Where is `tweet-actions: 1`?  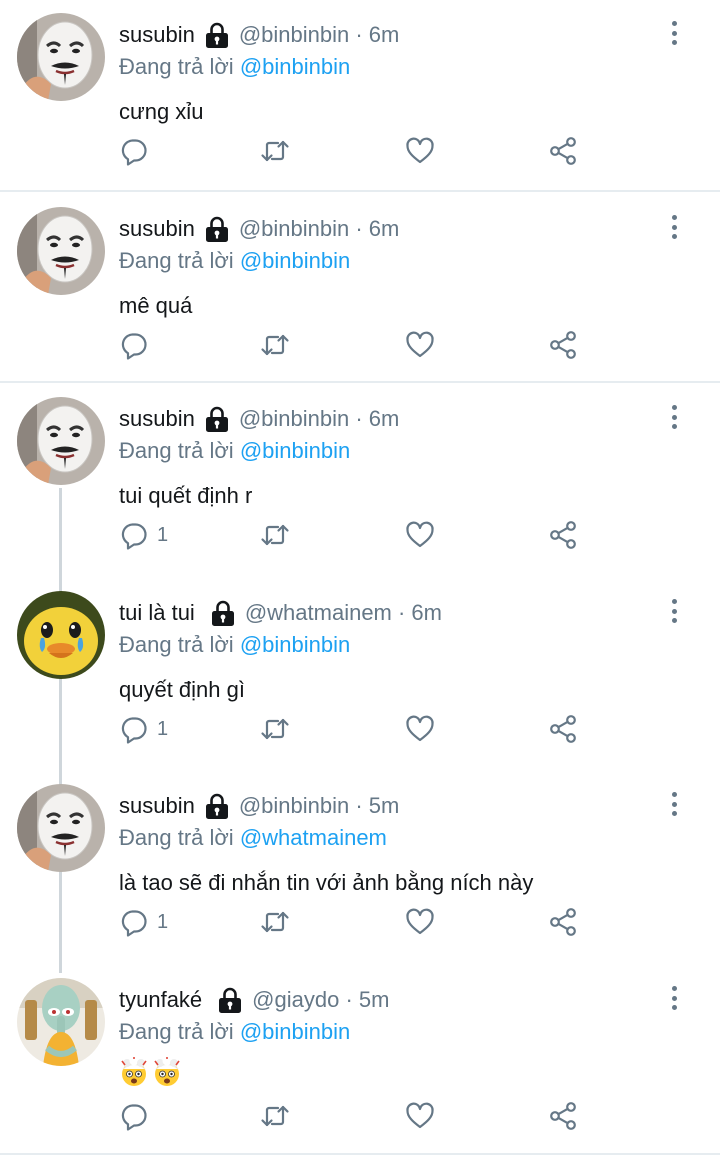
tweet-actions: 1 is located at coordinates (360, 922).